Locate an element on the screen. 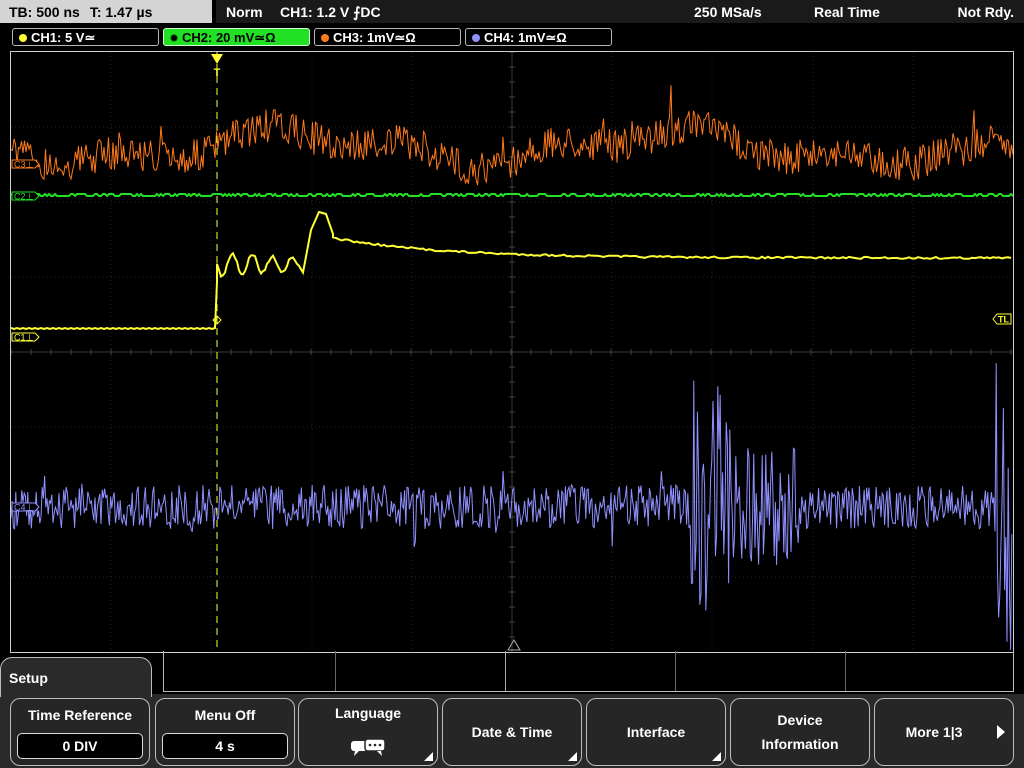 The height and width of the screenshot is (768, 1024). ch4-dot-icon is located at coordinates (476, 38).